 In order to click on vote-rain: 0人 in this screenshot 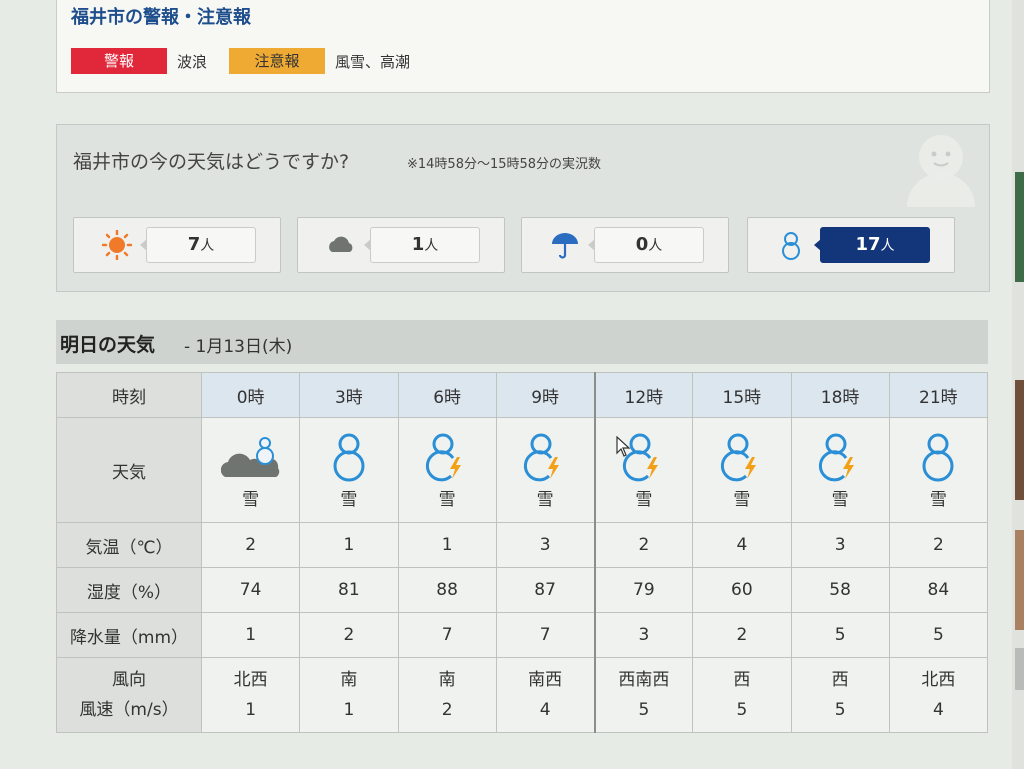, I will do `click(625, 245)`.